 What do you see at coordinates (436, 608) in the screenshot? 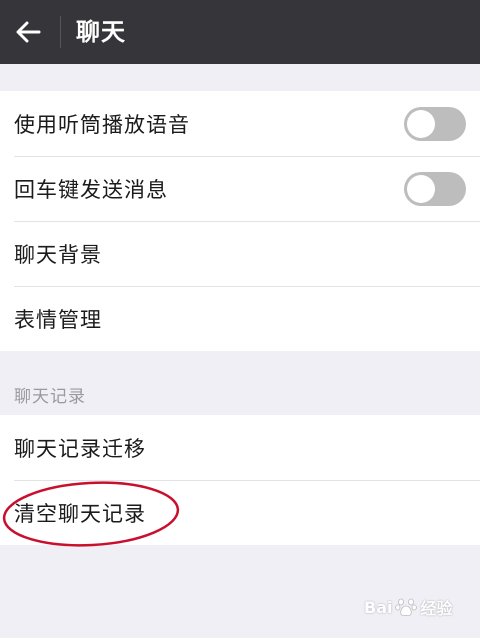
I see `watermark-right-text: 经验` at bounding box center [436, 608].